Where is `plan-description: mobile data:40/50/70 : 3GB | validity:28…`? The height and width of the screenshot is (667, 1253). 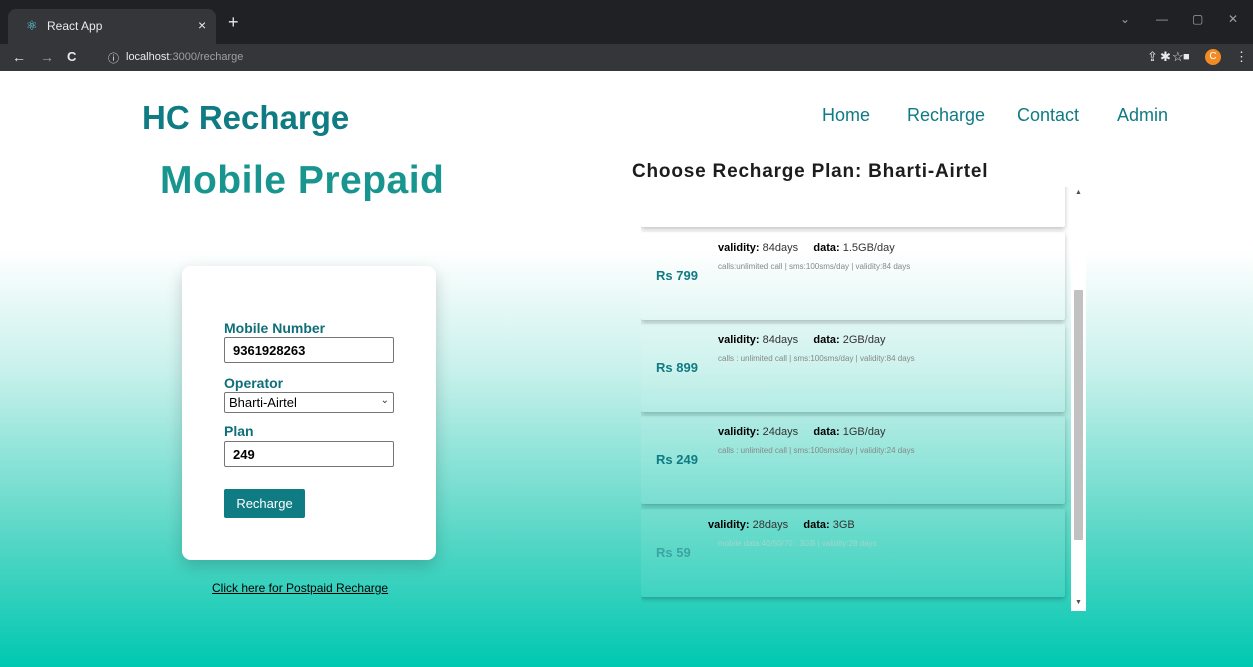
plan-description: mobile data:40/50/70 : 3GB | validity:28… is located at coordinates (797, 543).